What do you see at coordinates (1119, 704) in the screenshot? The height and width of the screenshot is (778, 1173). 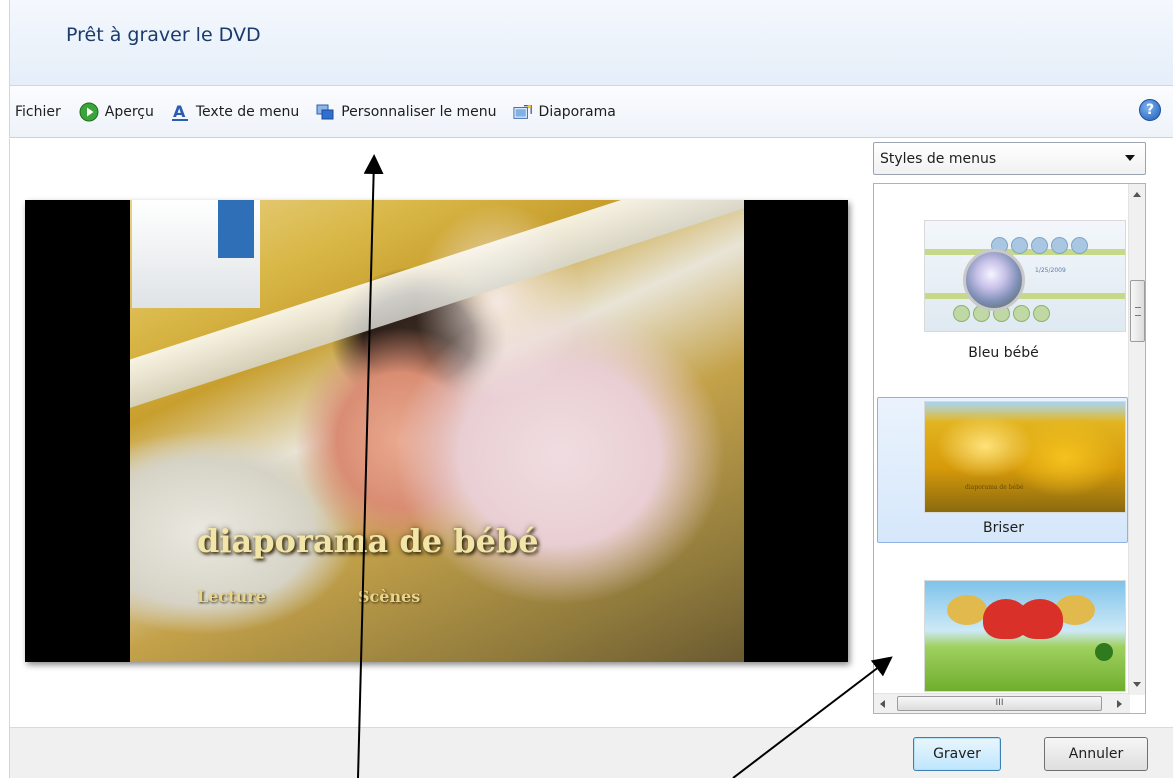 I see `scroll-right-icon` at bounding box center [1119, 704].